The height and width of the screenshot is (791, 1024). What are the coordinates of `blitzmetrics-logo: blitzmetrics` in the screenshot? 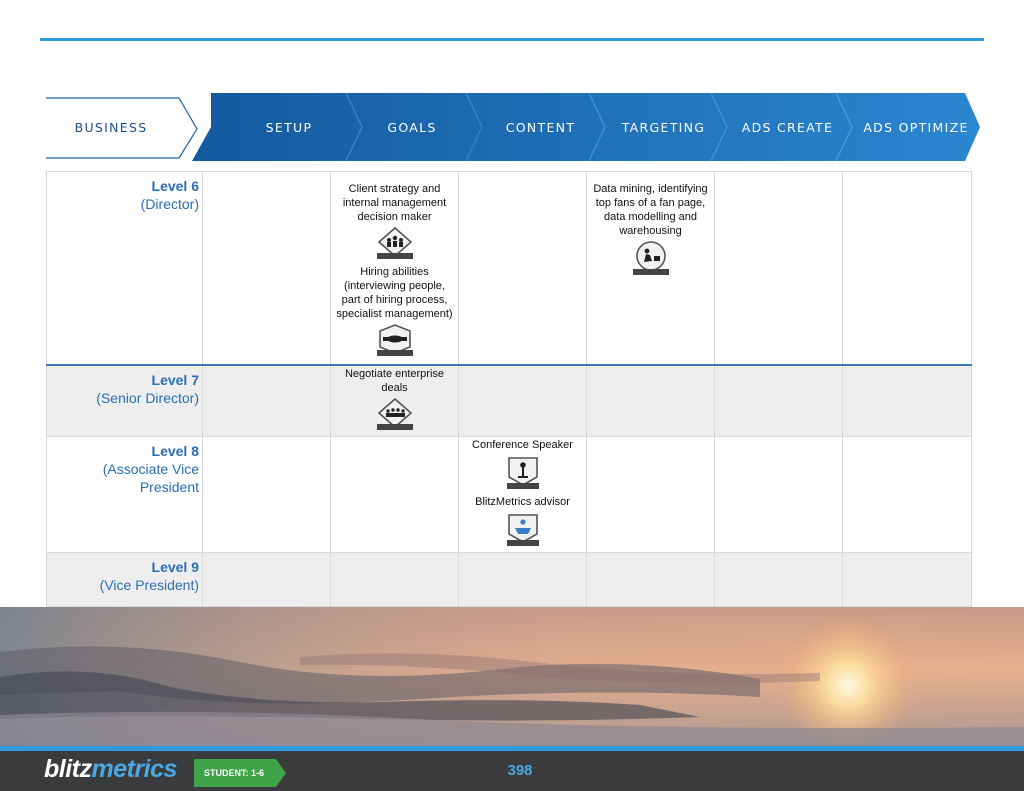 It's located at (110, 769).